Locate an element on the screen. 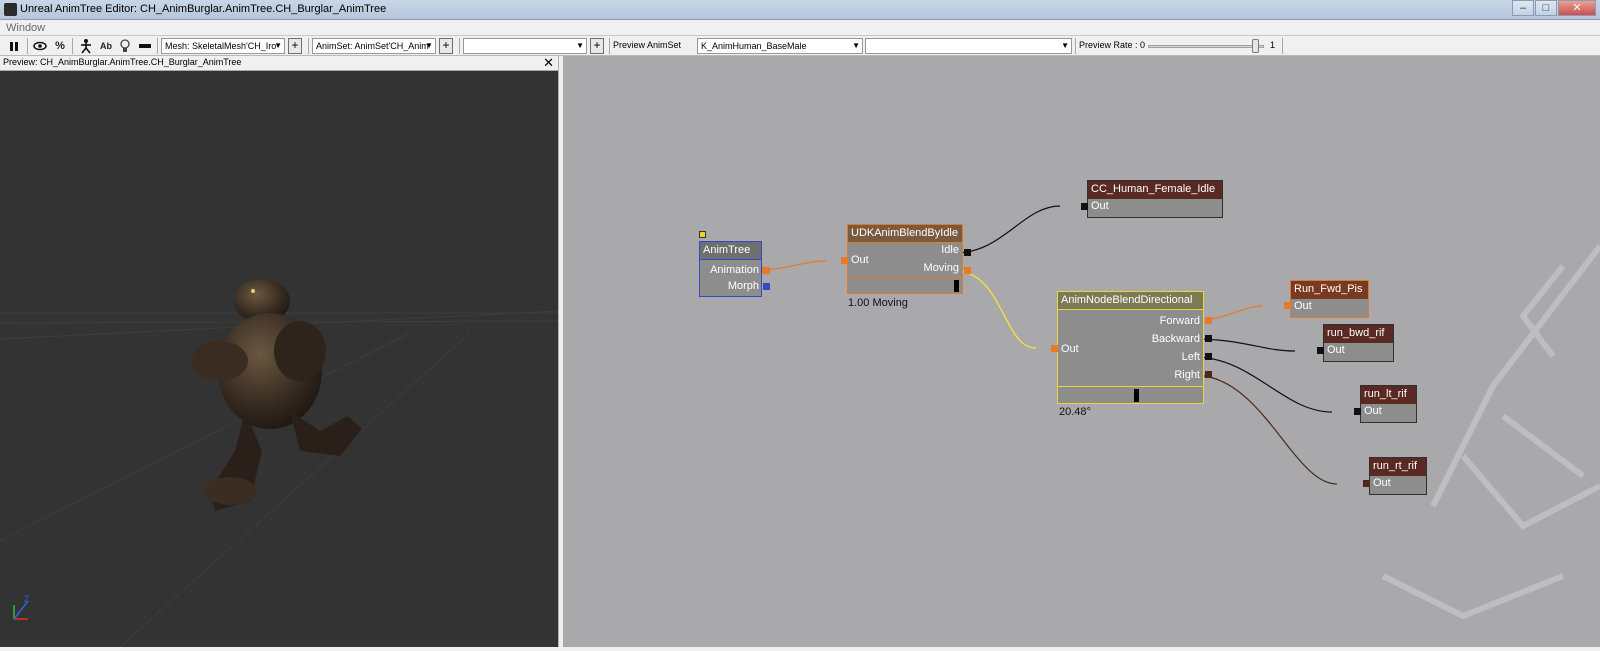  blend-directional-angle-marker is located at coordinates (1136, 395).